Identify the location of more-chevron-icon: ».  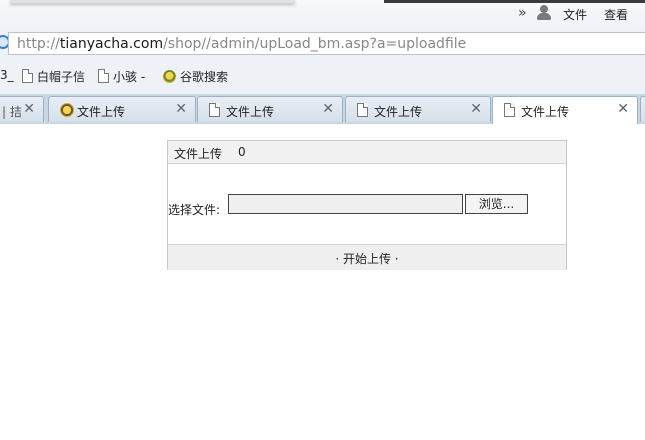
(522, 13).